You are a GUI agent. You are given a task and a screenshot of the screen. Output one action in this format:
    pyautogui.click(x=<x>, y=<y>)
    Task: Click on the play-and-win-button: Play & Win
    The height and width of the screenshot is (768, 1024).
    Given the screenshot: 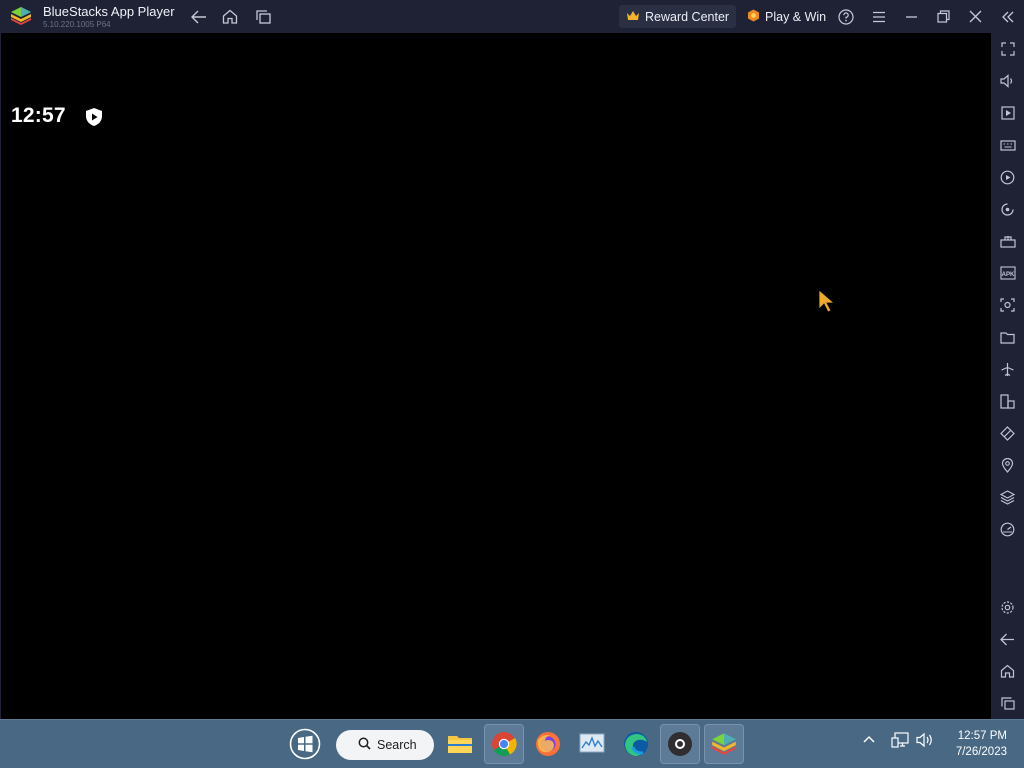 What is the action you would take?
    pyautogui.click(x=786, y=16)
    